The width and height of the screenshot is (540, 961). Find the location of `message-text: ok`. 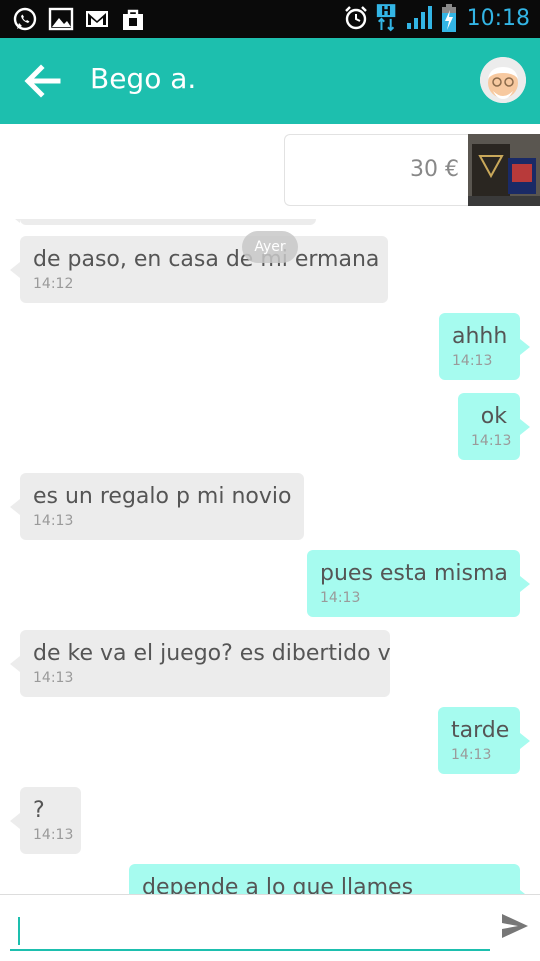

message-text: ok is located at coordinates (493, 416).